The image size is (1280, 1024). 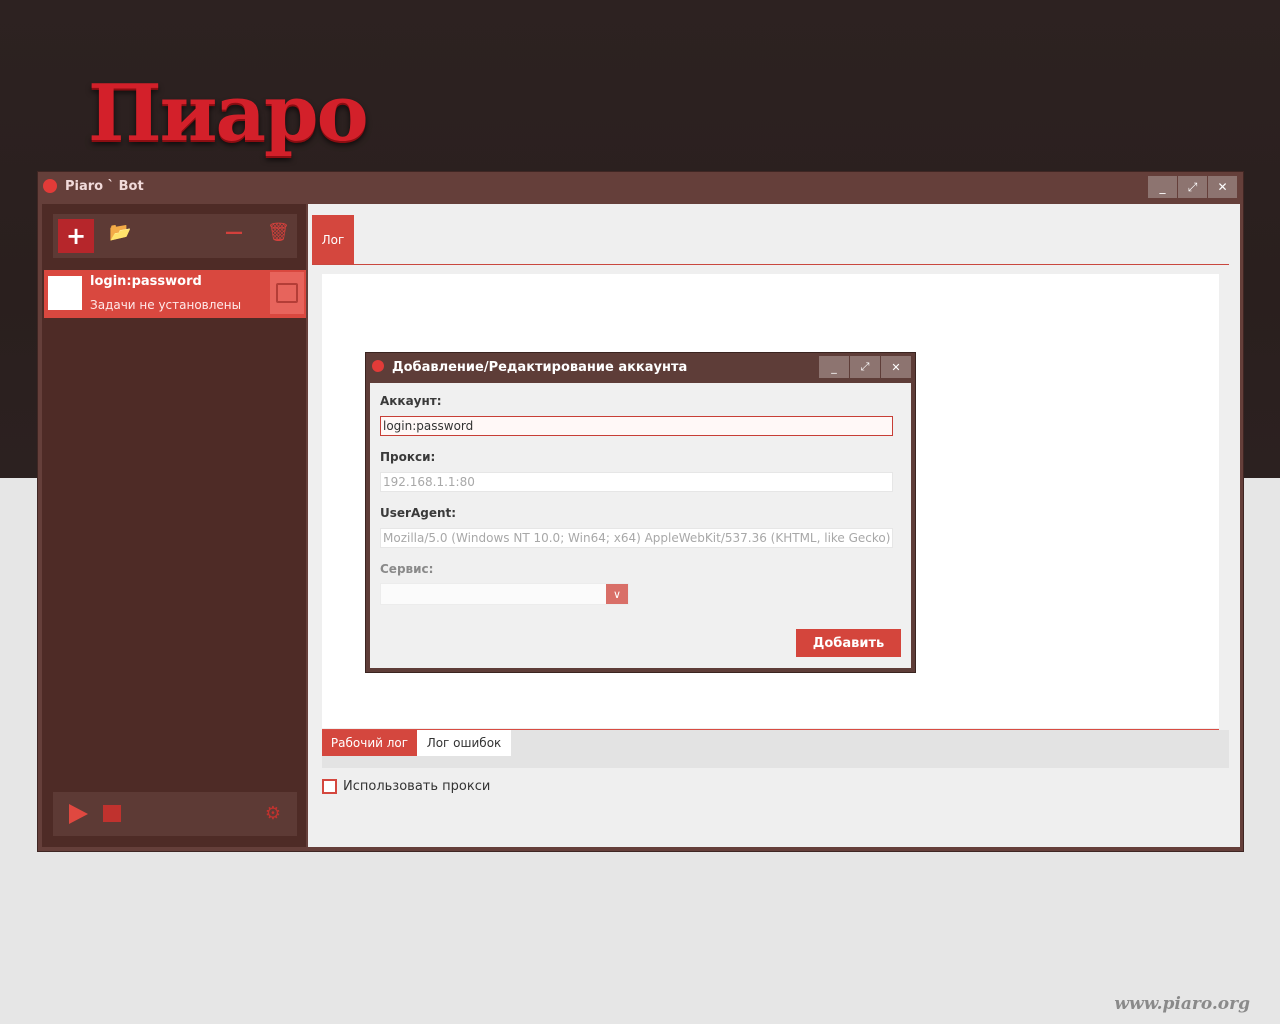 I want to click on vk-icon, so click(x=287, y=293).